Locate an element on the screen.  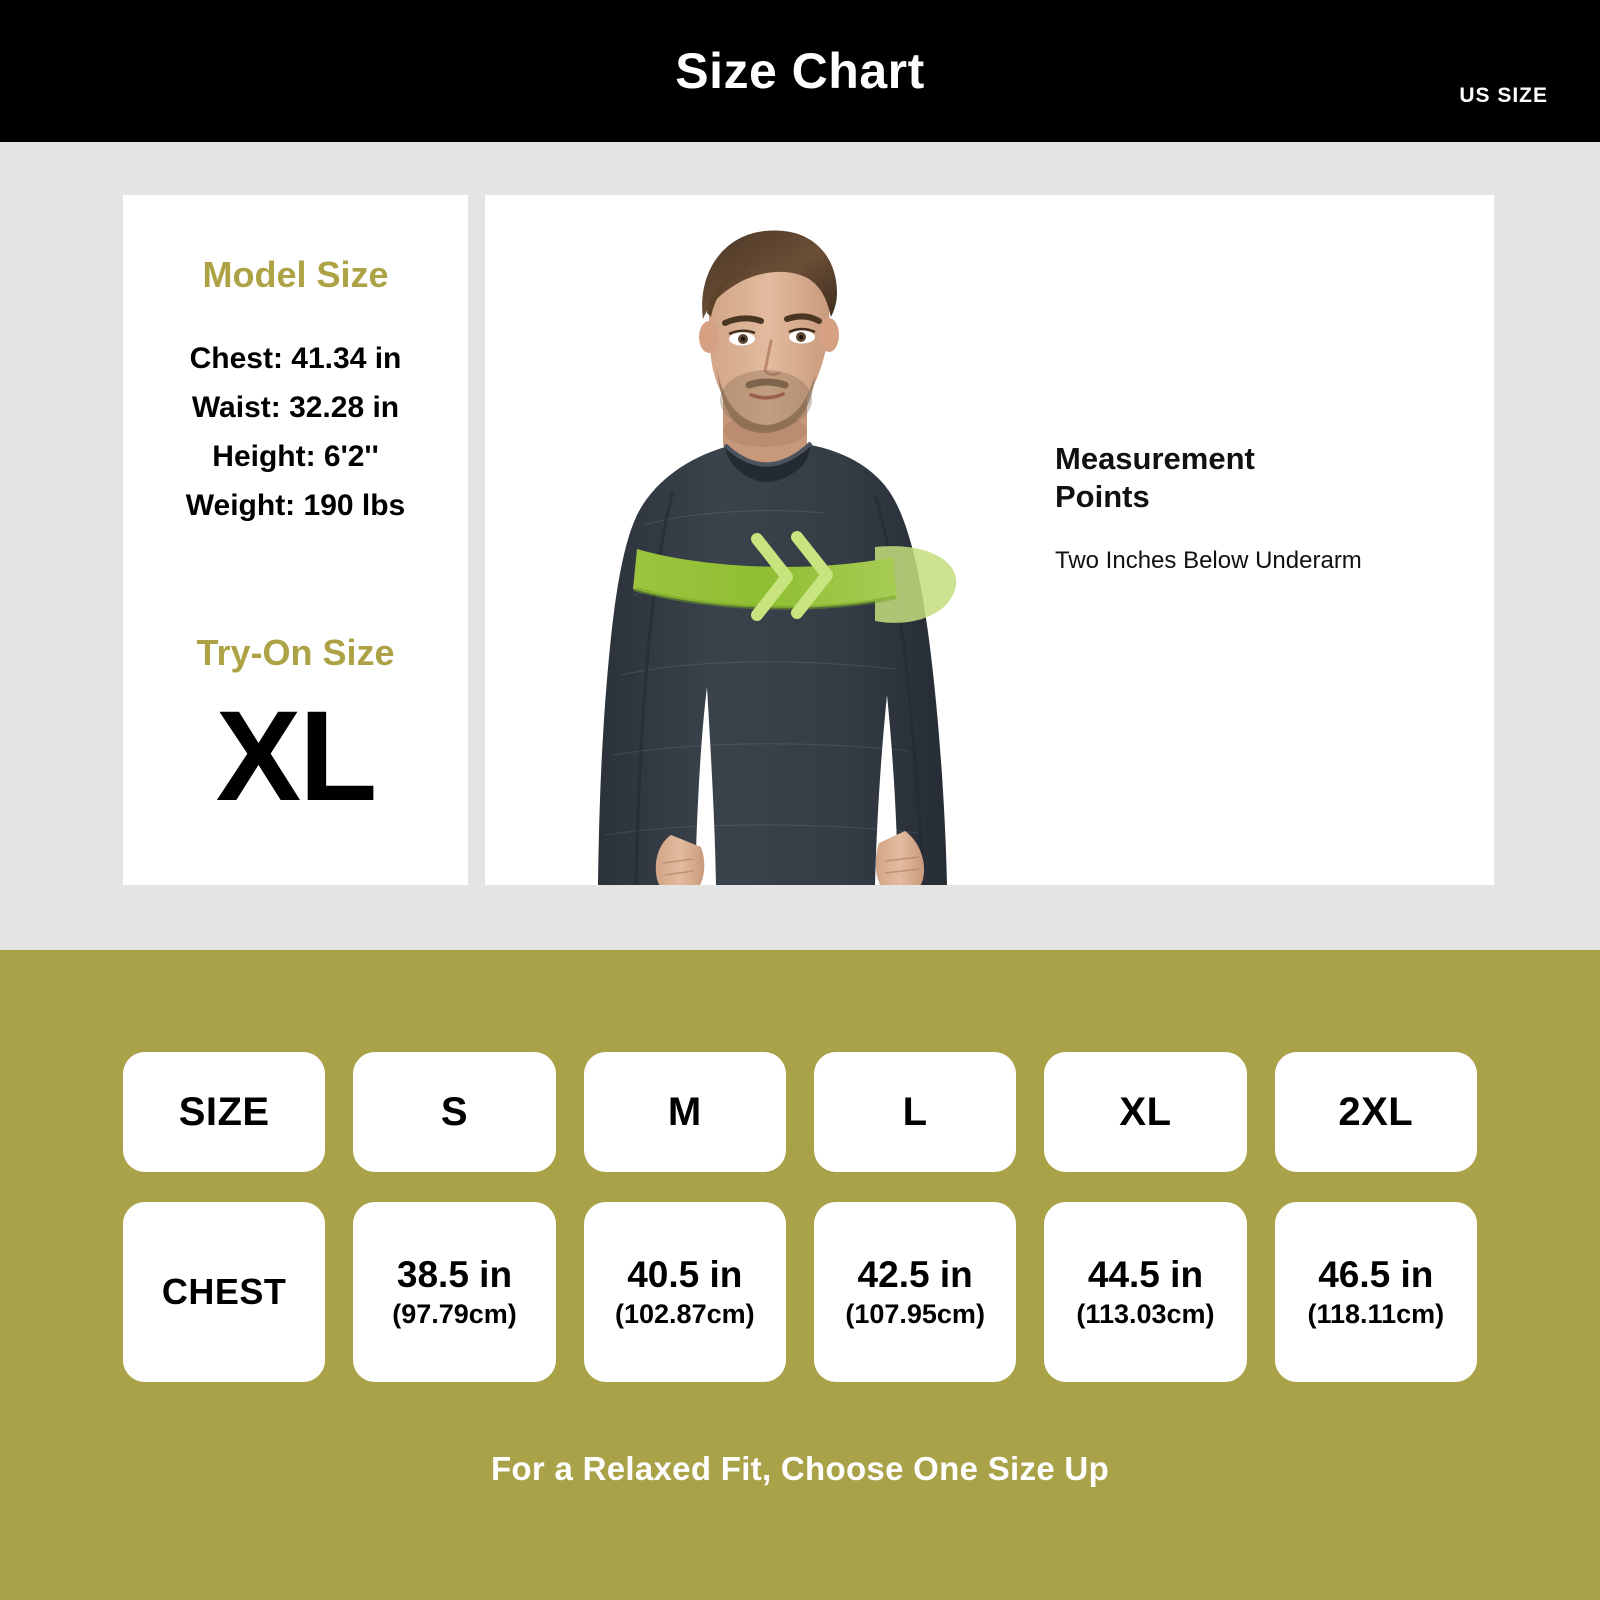
table-cell-size-l: L is located at coordinates (915, 1112).